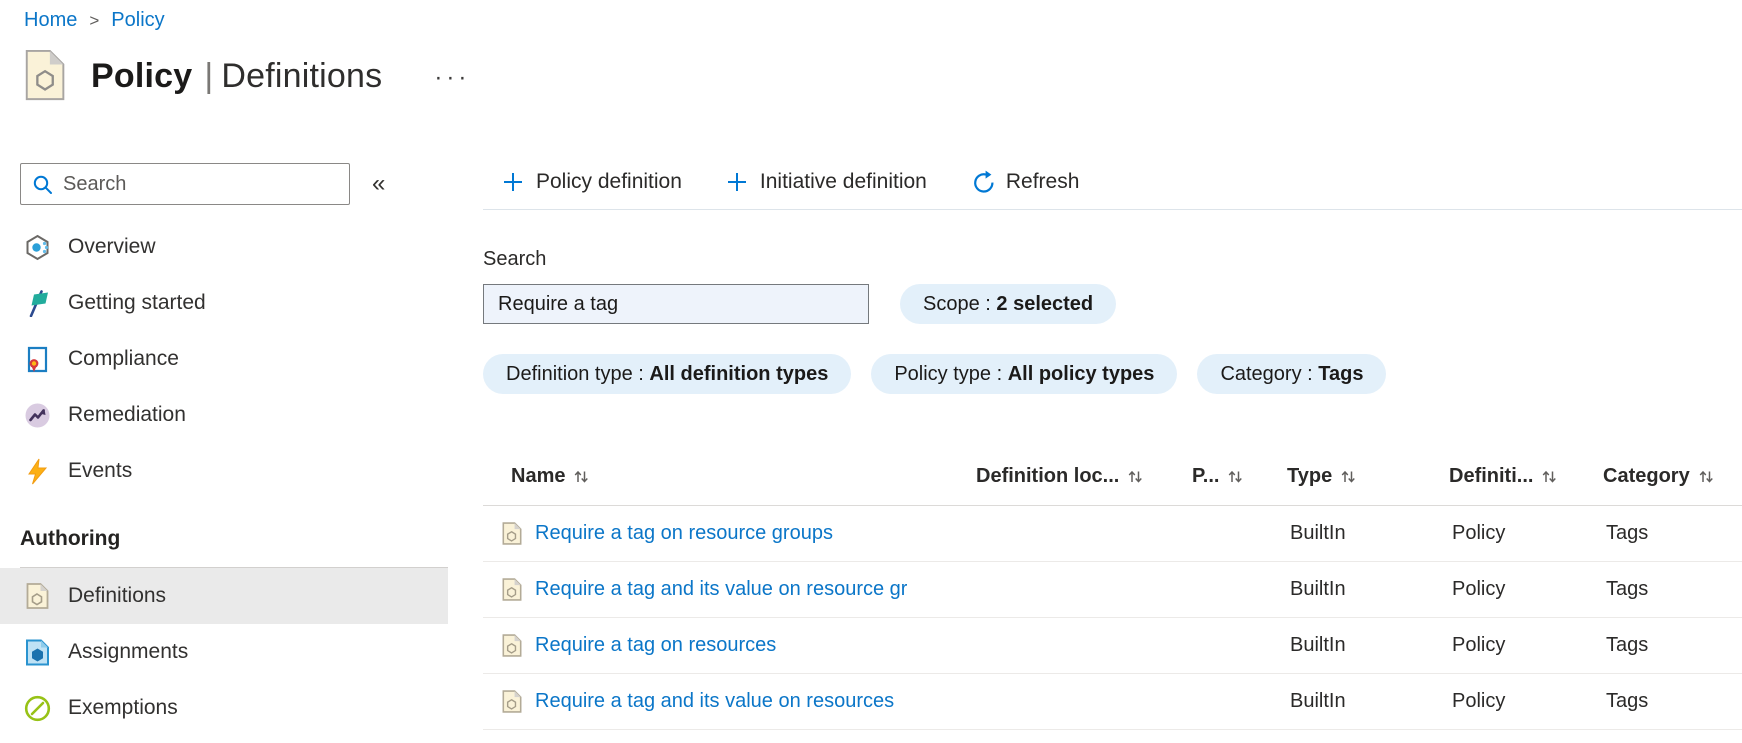 Image resolution: width=1742 pixels, height=743 pixels. Describe the element at coordinates (983, 181) in the screenshot. I see `refresh-icon` at that location.